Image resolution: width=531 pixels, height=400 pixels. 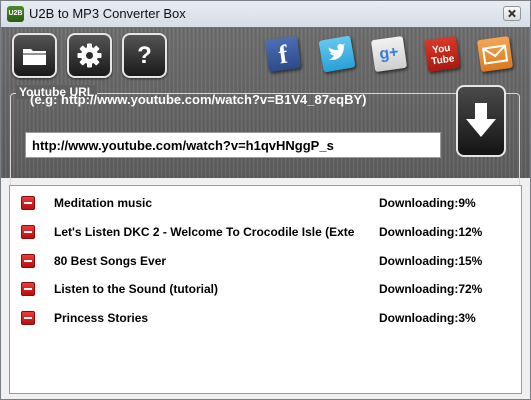 I want to click on google-plus-icon: g+, so click(x=389, y=54).